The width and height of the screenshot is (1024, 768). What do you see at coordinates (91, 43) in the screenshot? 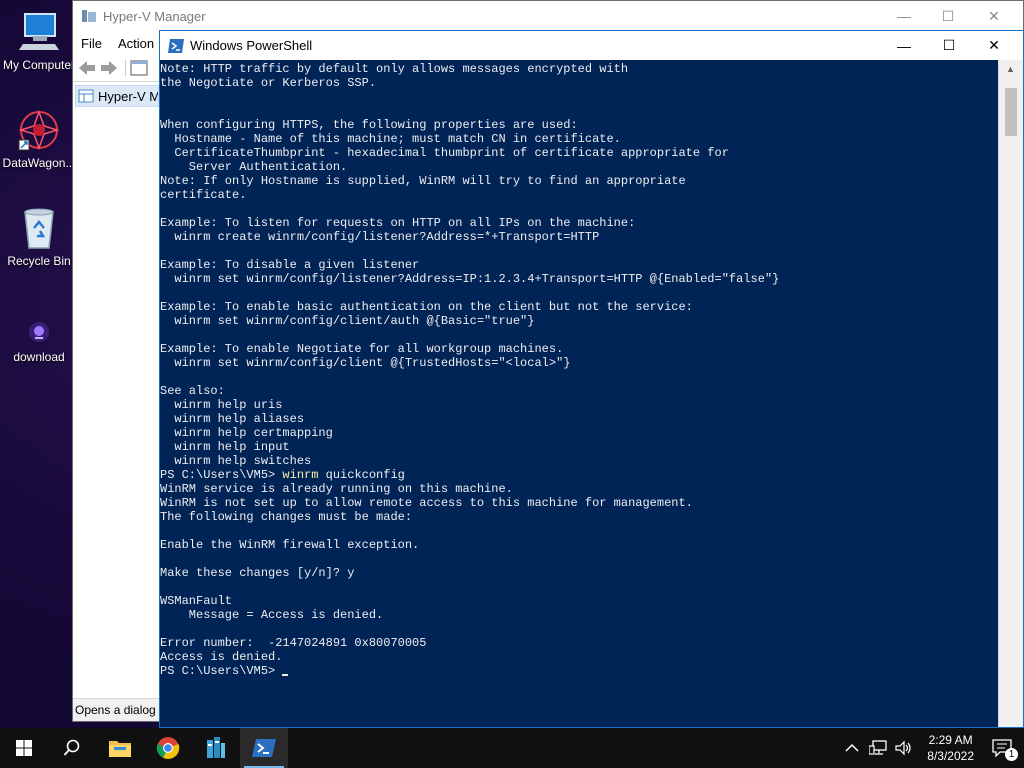
I see `menu-file: File` at bounding box center [91, 43].